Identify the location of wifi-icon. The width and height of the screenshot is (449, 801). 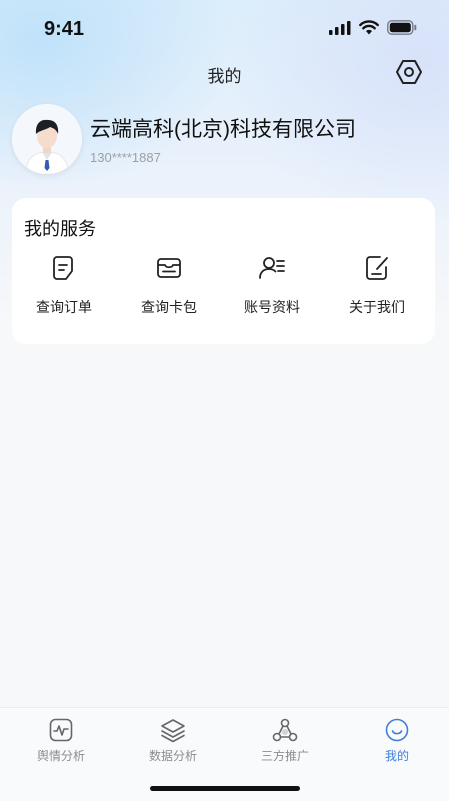
(369, 27).